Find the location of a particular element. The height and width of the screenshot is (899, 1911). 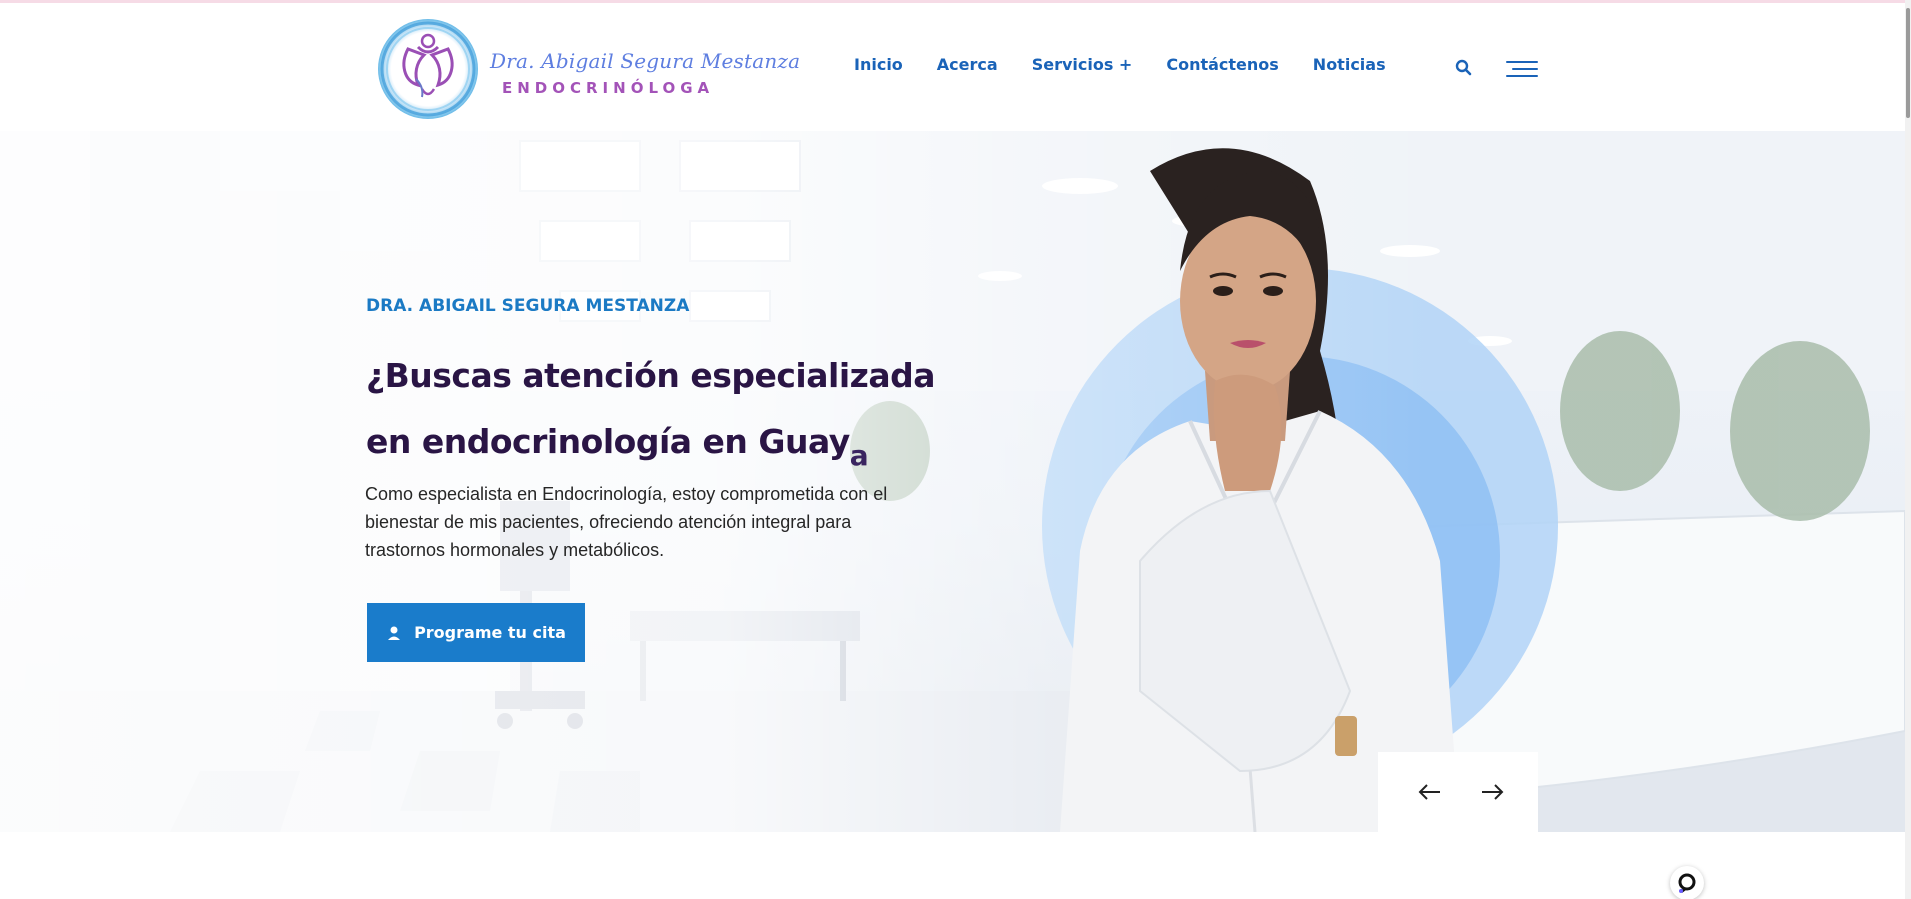

page-scrollbar-track is located at coordinates (1908, 449).